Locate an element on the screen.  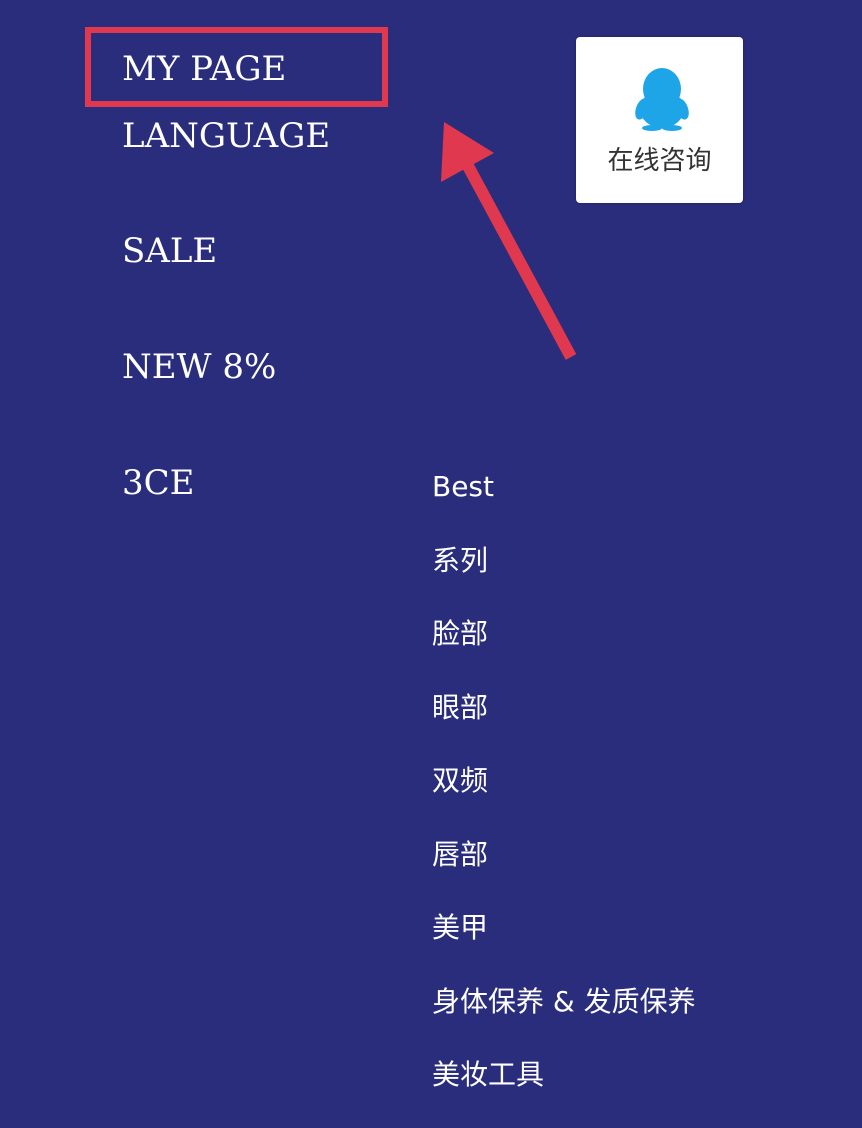
menu-item-my-page: MY PAGE is located at coordinates (204, 69).